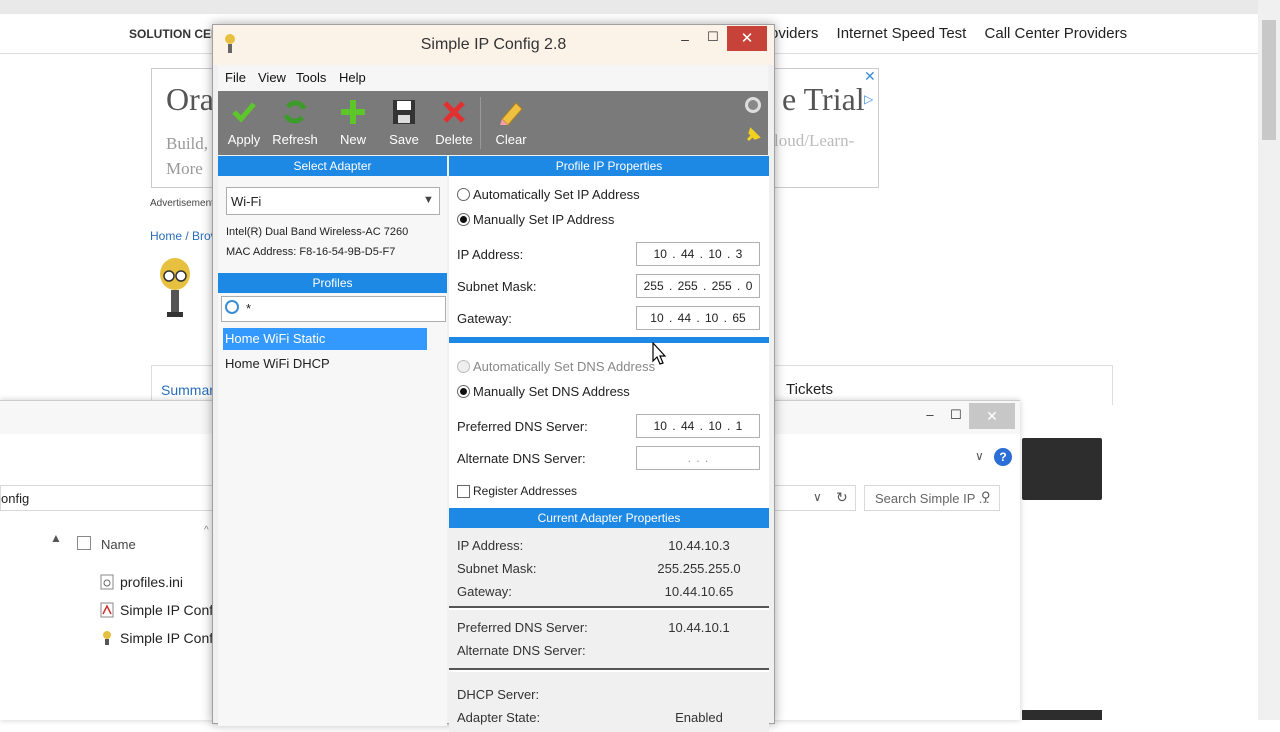 The width and height of the screenshot is (1280, 732). I want to click on apply-label: Apply, so click(244, 139).